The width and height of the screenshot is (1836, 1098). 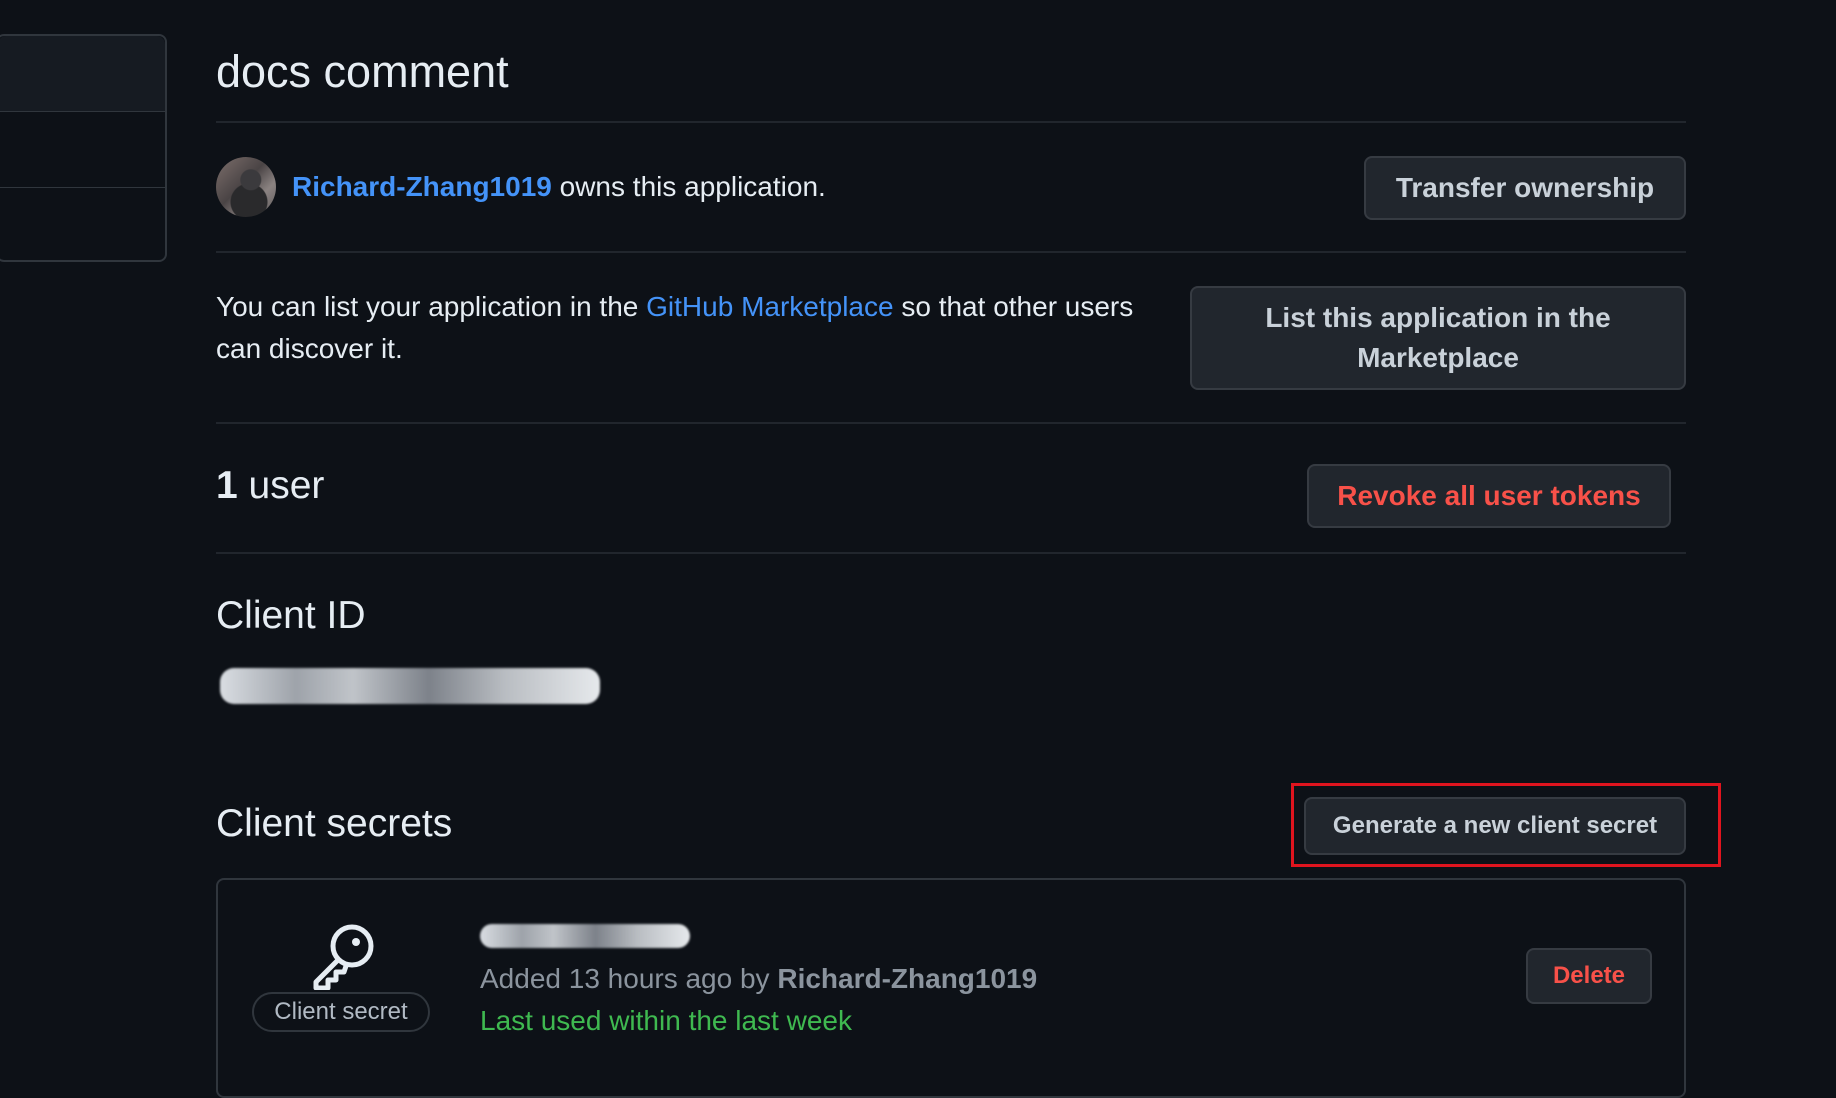 What do you see at coordinates (291, 615) in the screenshot?
I see `client-id-heading: Client ID` at bounding box center [291, 615].